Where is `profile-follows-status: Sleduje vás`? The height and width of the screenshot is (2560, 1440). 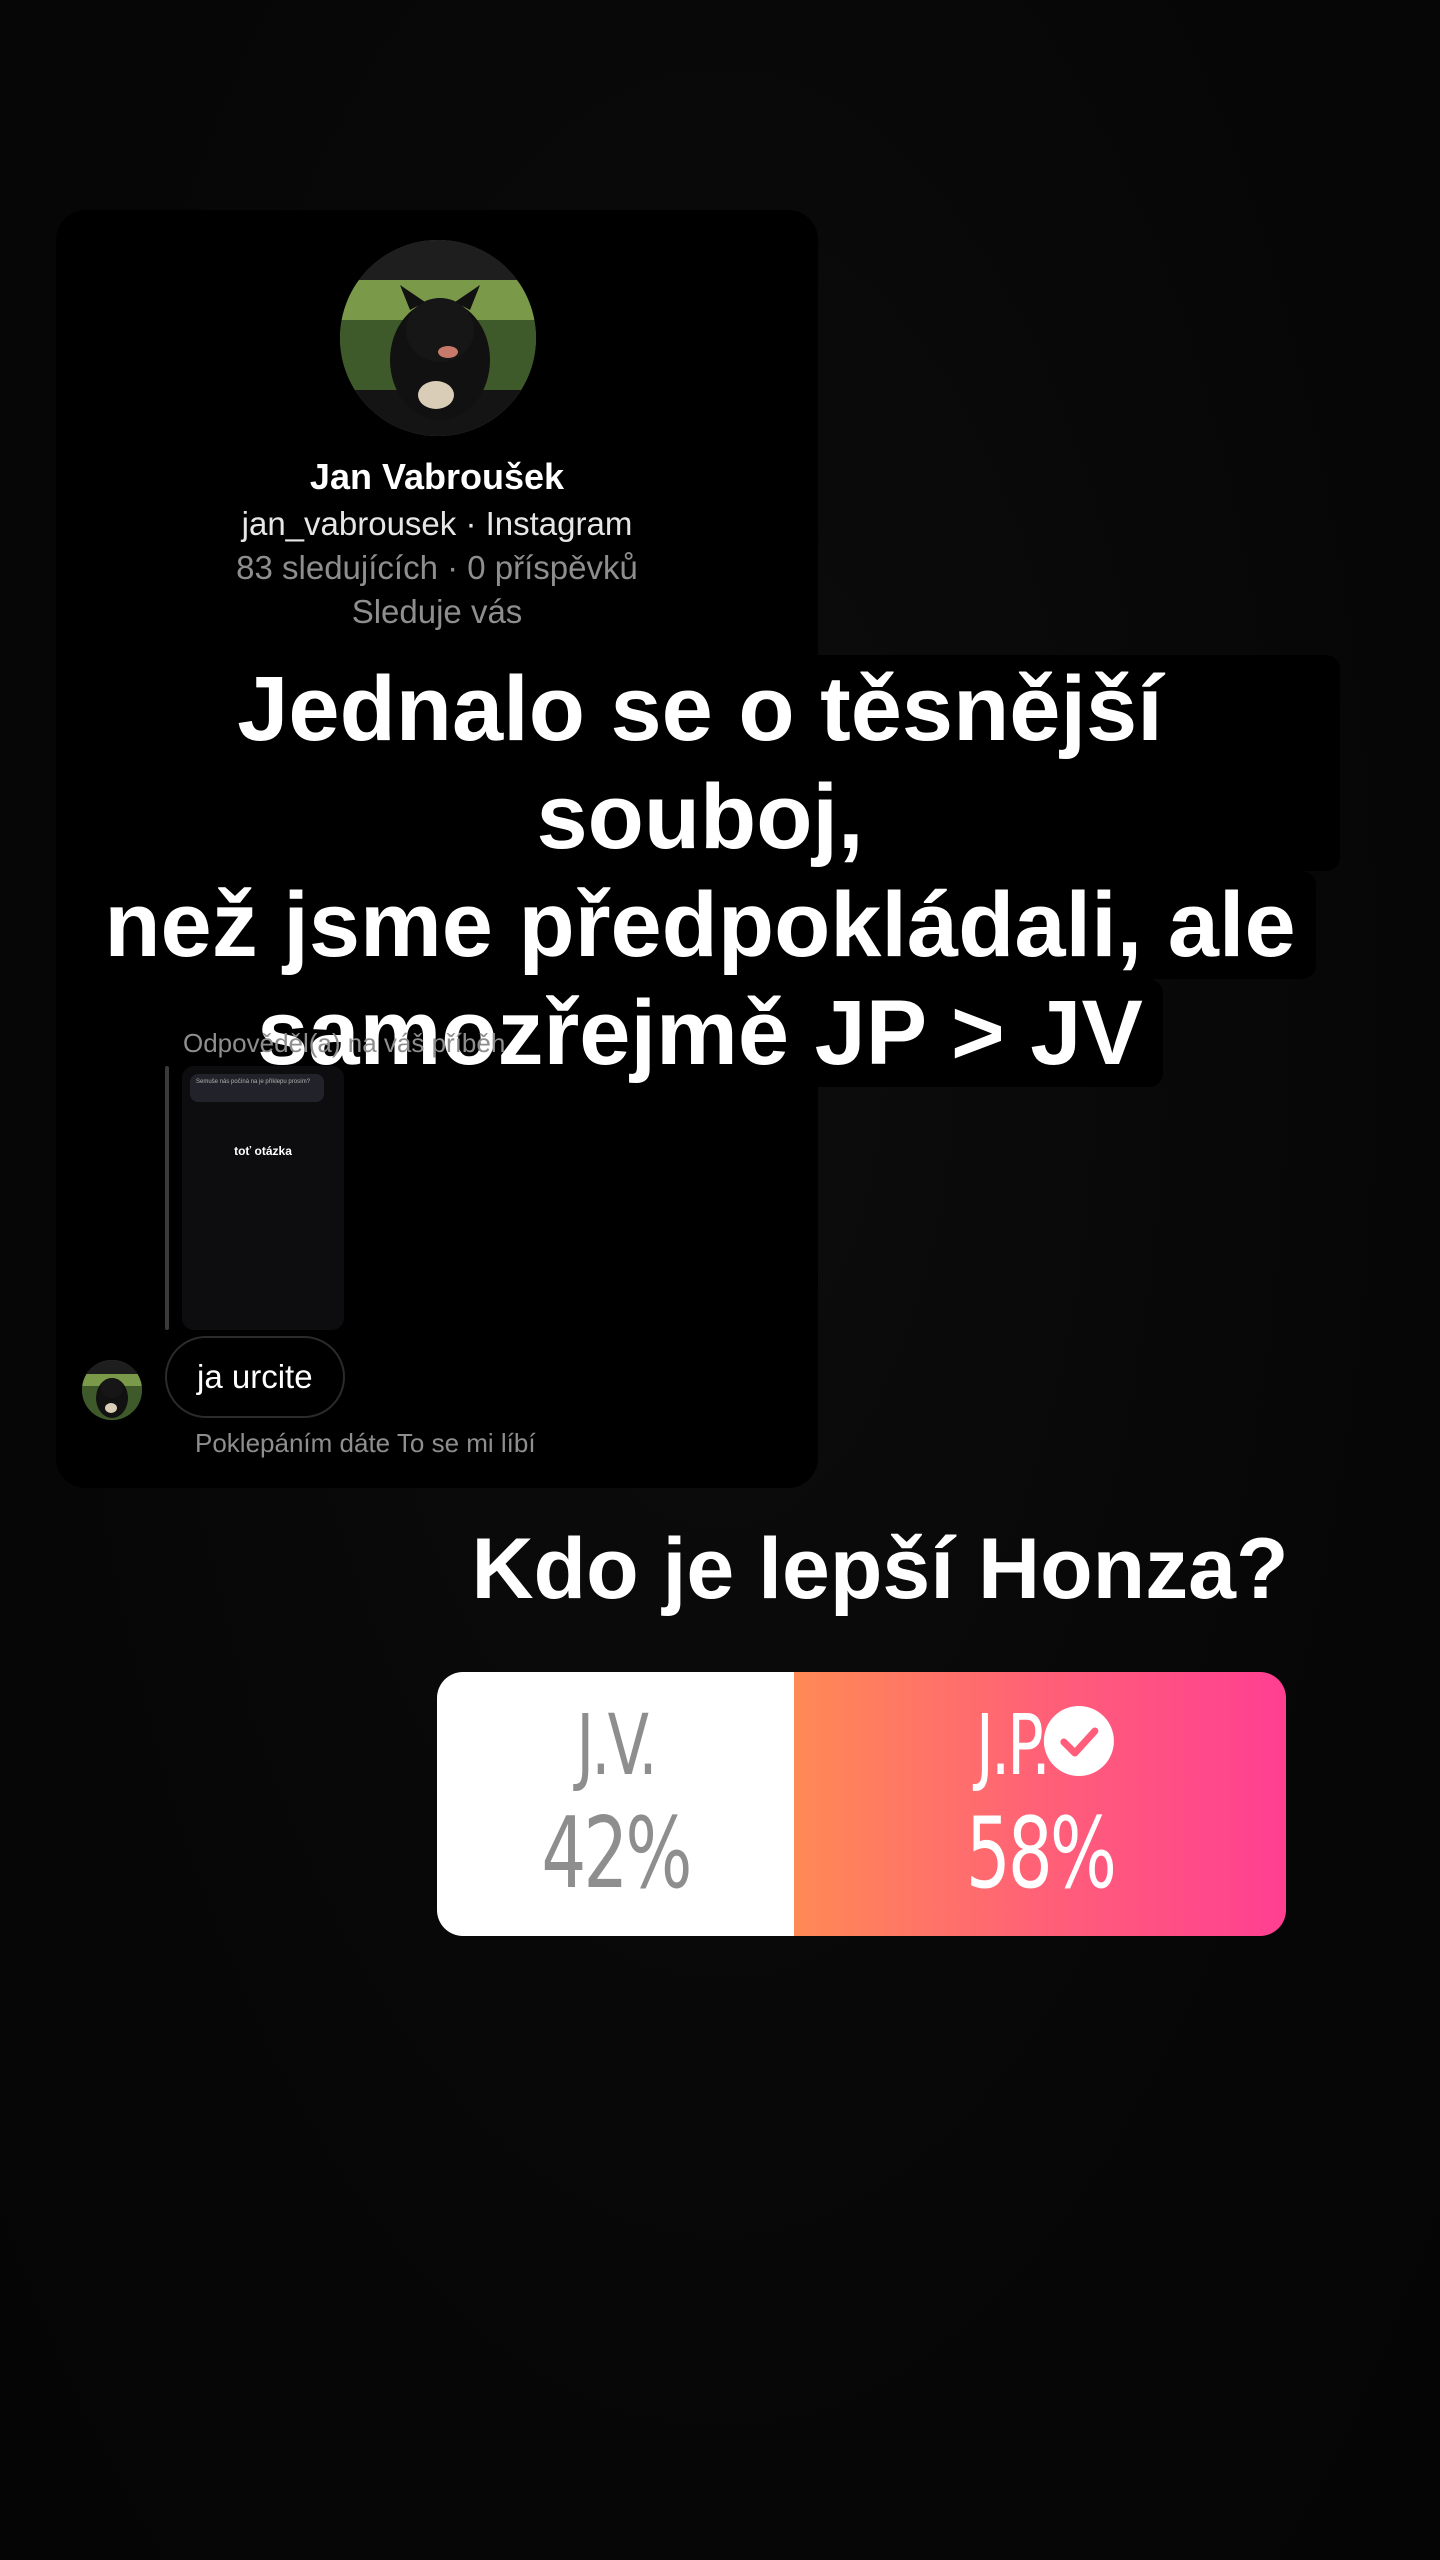
profile-follows-status: Sleduje vás is located at coordinates (437, 611).